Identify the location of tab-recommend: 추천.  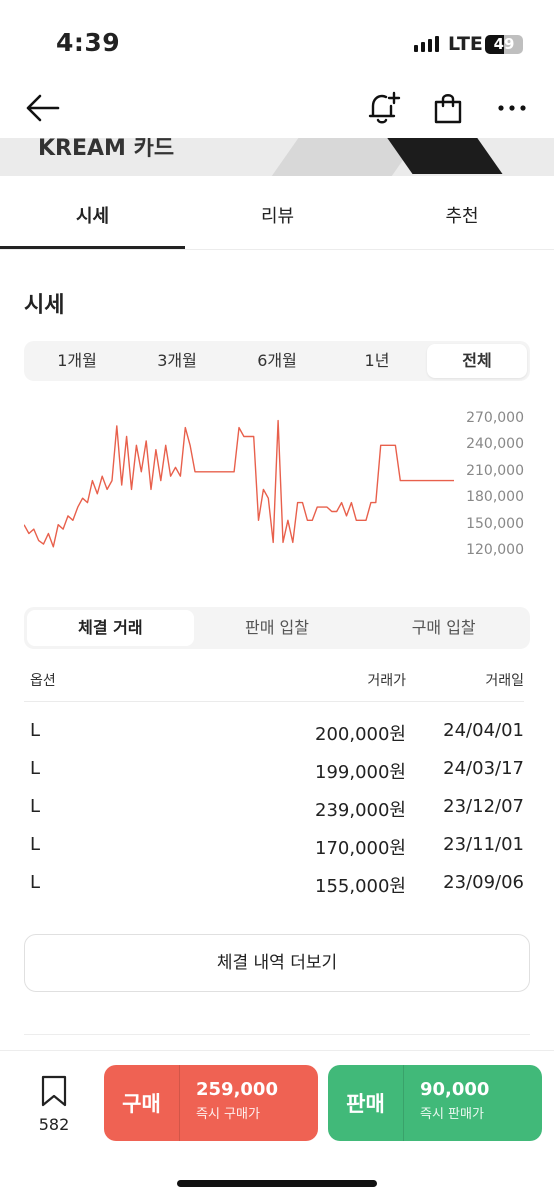
(462, 217).